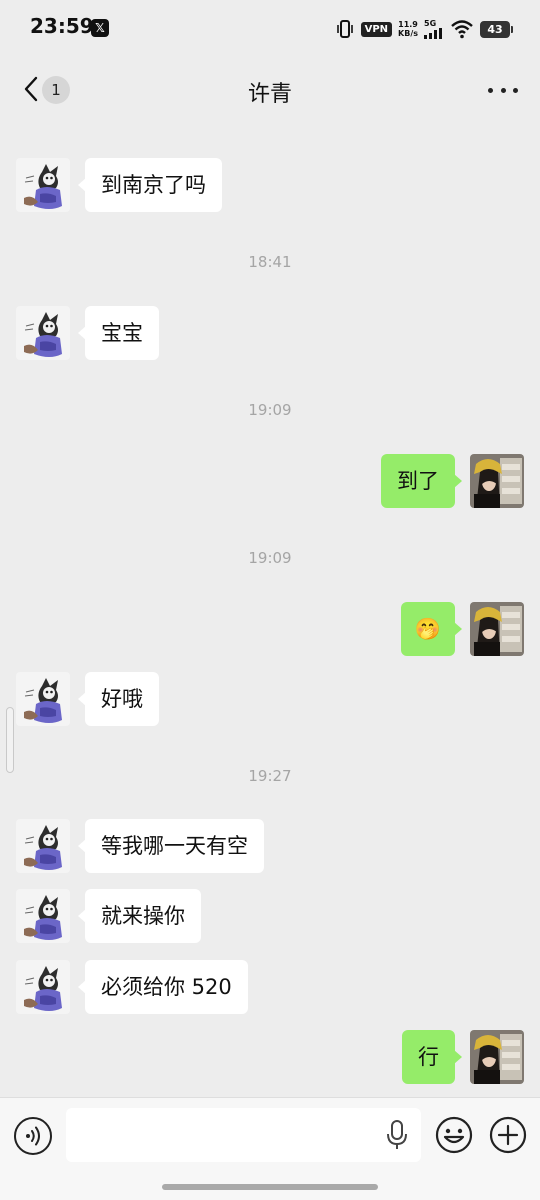  I want to click on message-bubble: 好哦, so click(118, 699).